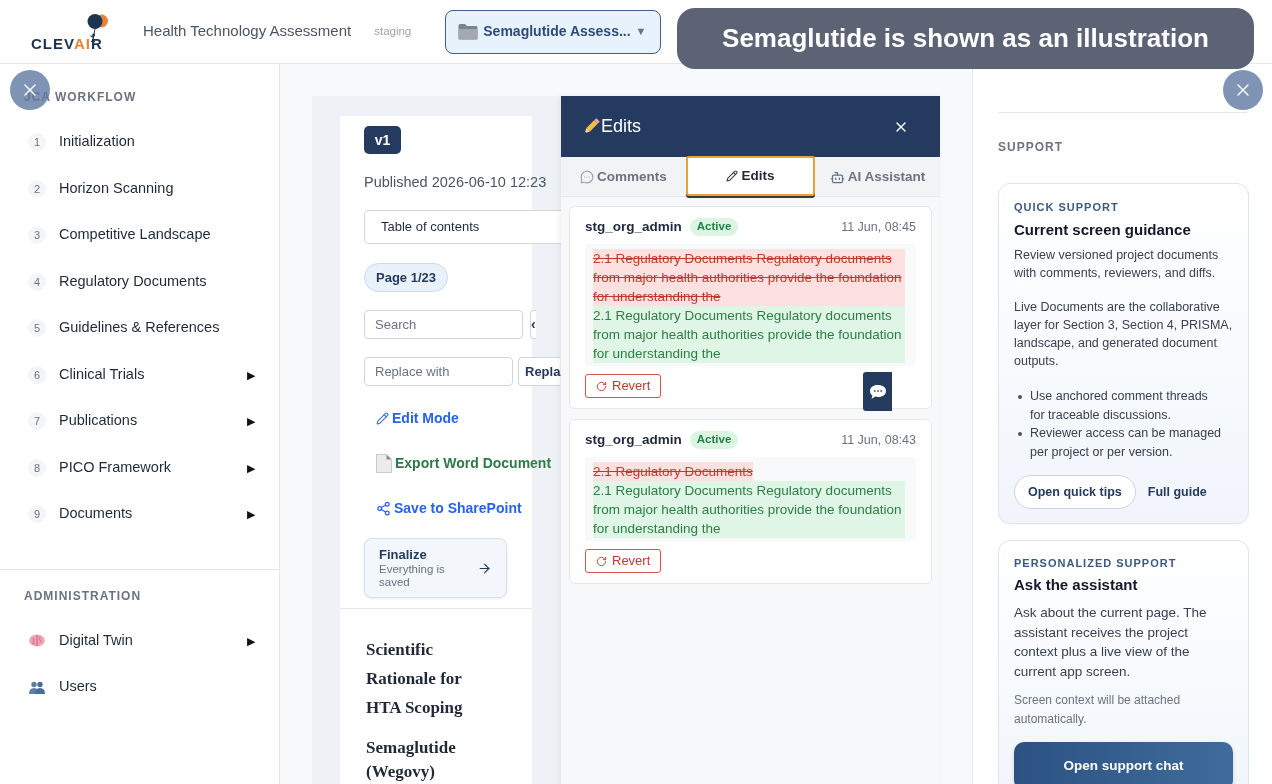  I want to click on step-number: 2, so click(37, 188).